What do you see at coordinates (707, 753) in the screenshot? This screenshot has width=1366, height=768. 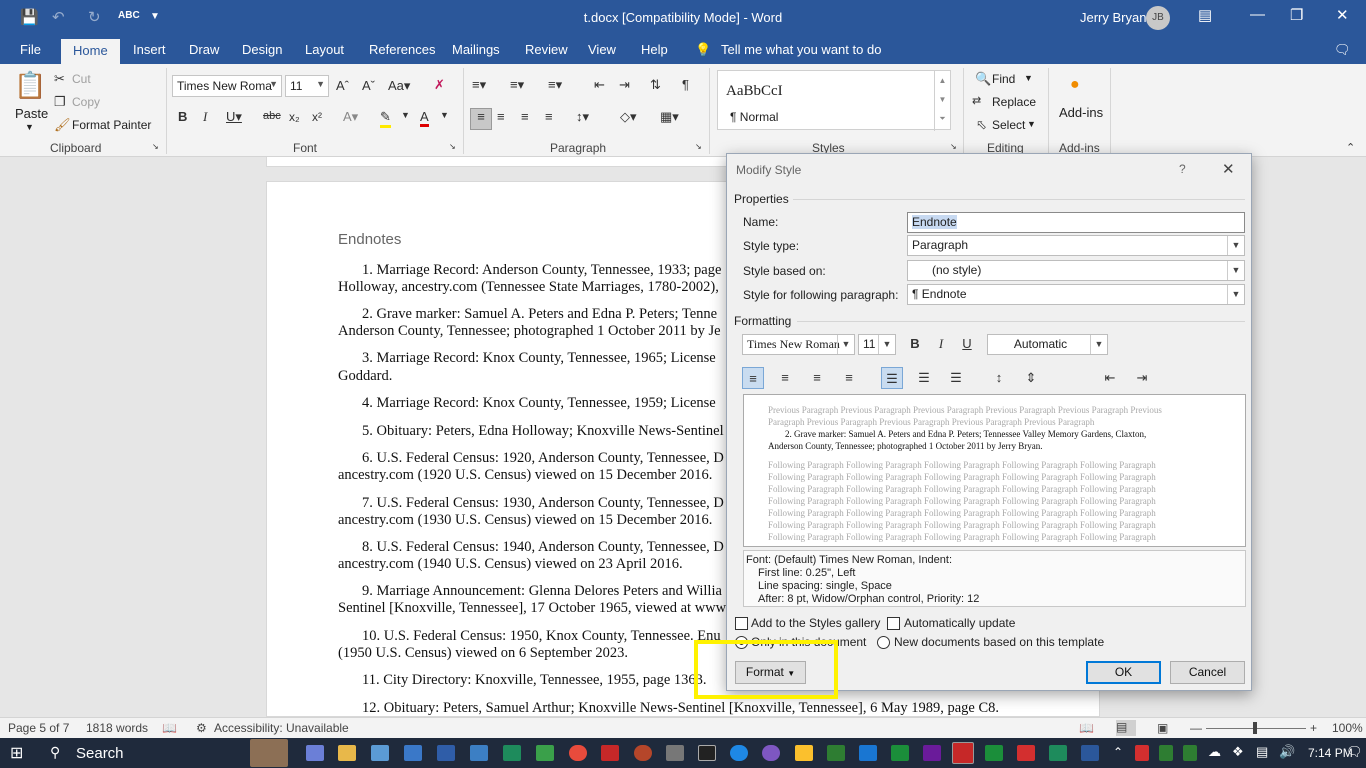 I see `terminal-icon` at bounding box center [707, 753].